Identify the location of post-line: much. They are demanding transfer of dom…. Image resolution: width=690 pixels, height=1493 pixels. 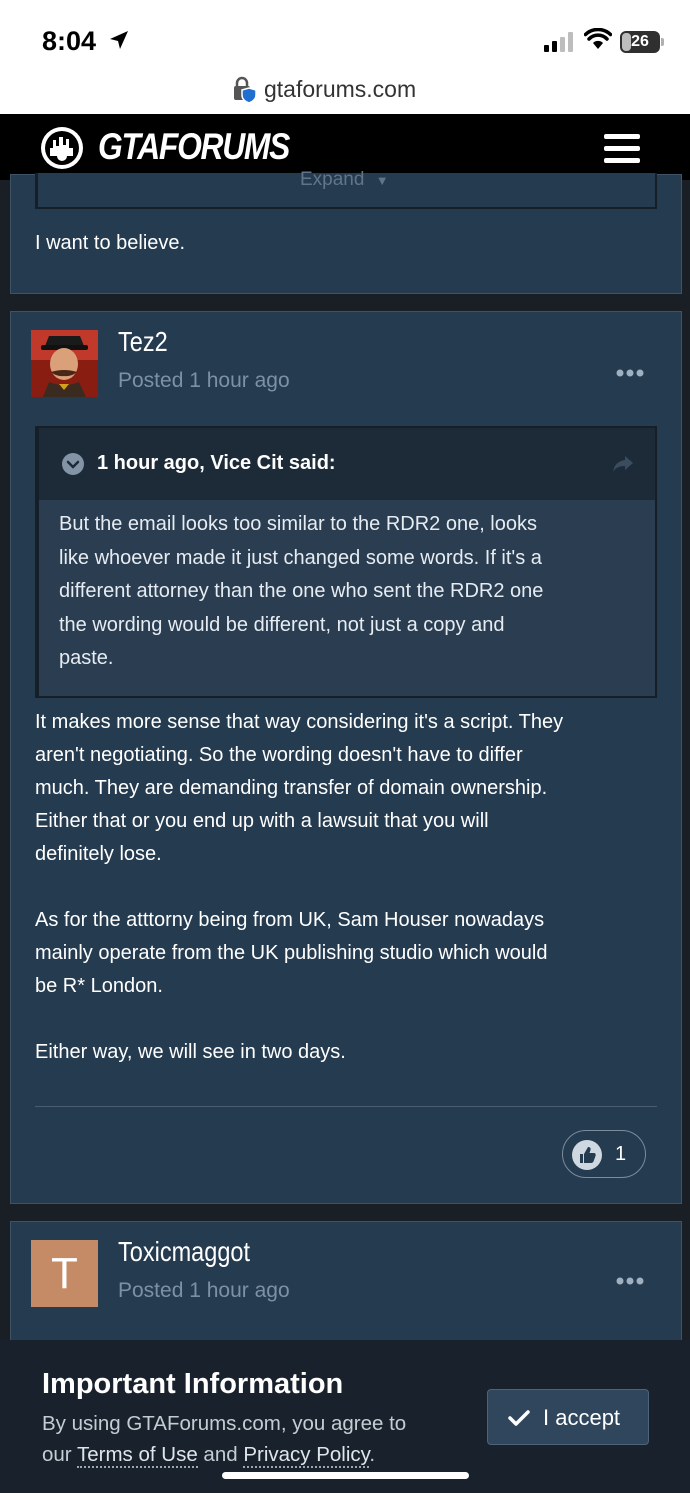
(291, 788).